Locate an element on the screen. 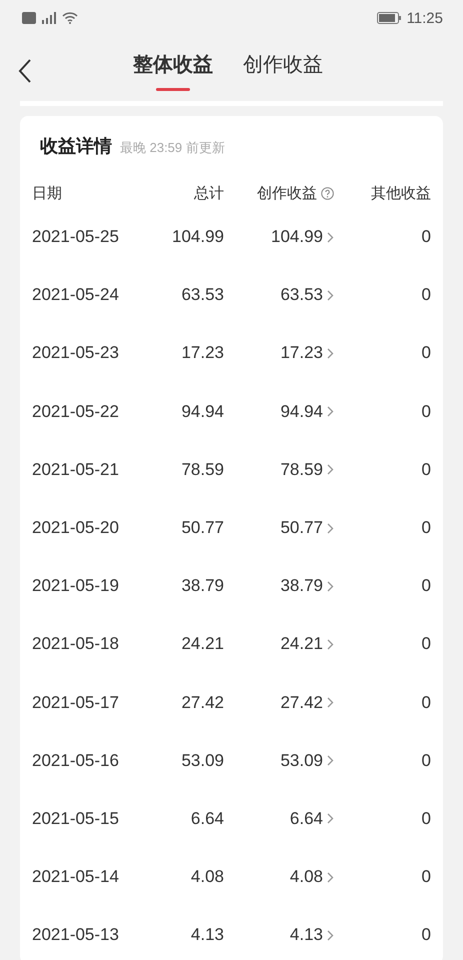  date-cell-text: 2021-05-17 is located at coordinates (76, 702).